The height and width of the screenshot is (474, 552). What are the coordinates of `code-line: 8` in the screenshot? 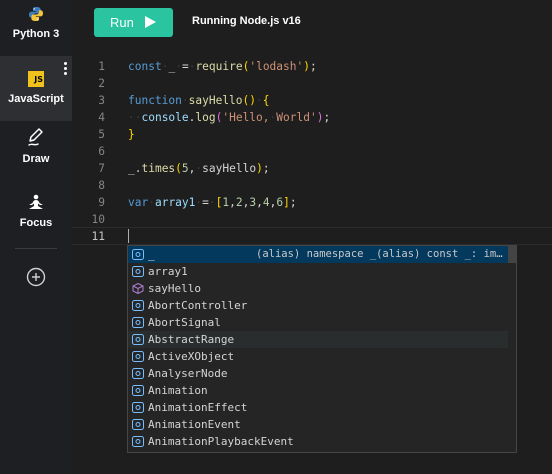 It's located at (312, 185).